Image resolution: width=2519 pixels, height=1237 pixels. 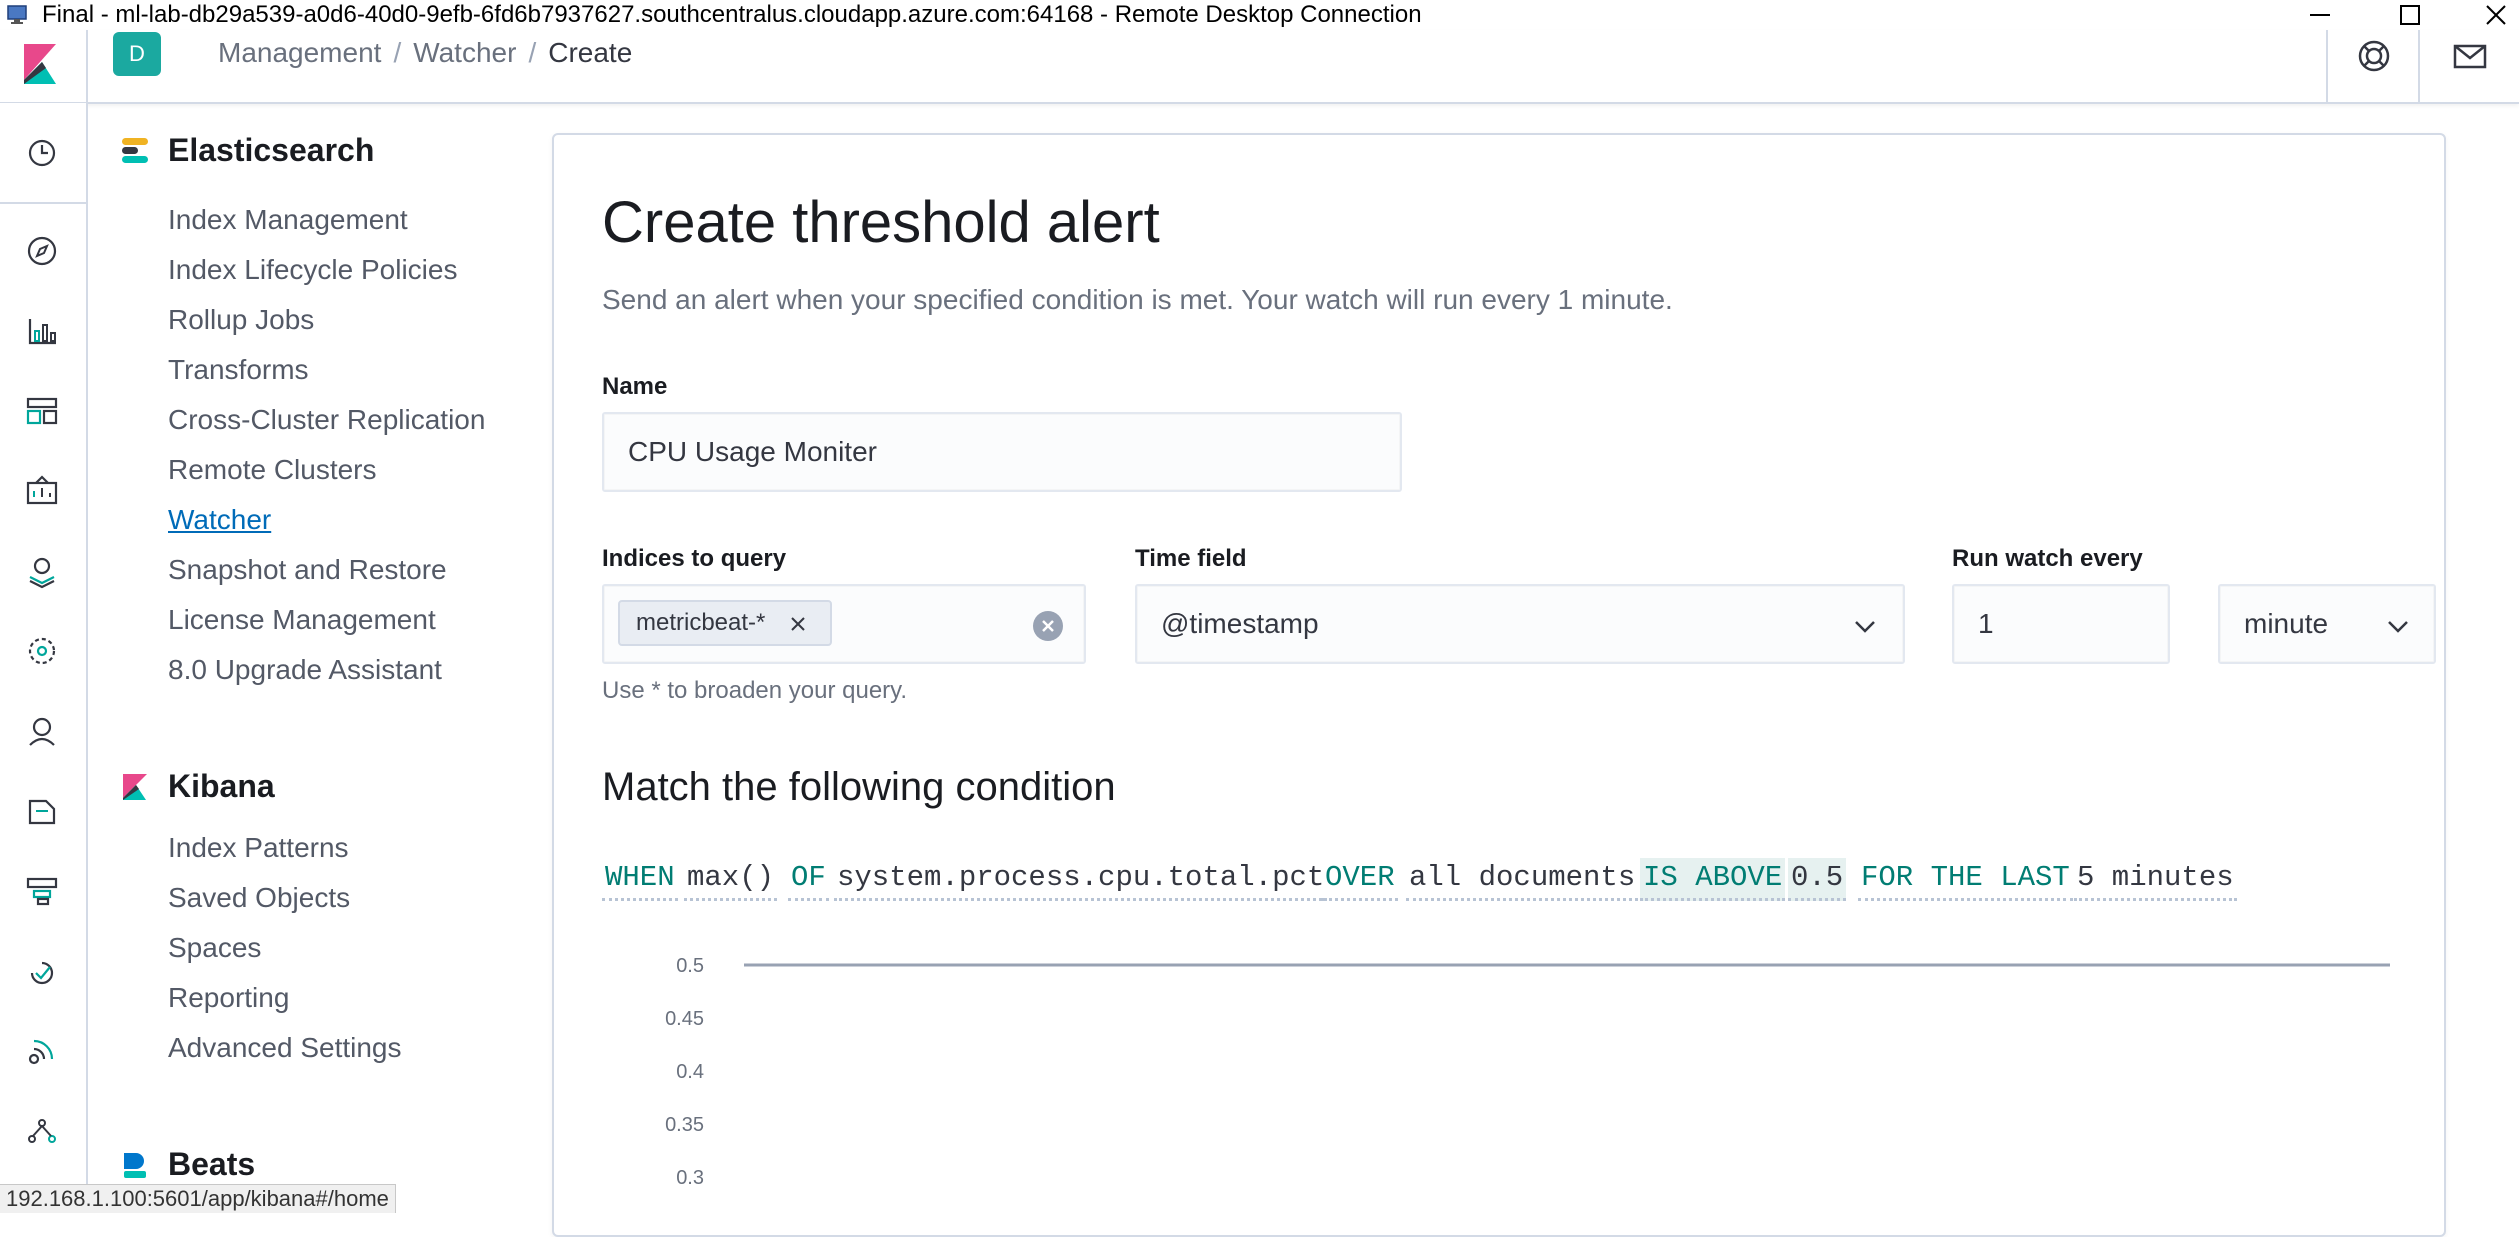 I want to click on nav-heading-label: Kibana, so click(x=221, y=786).